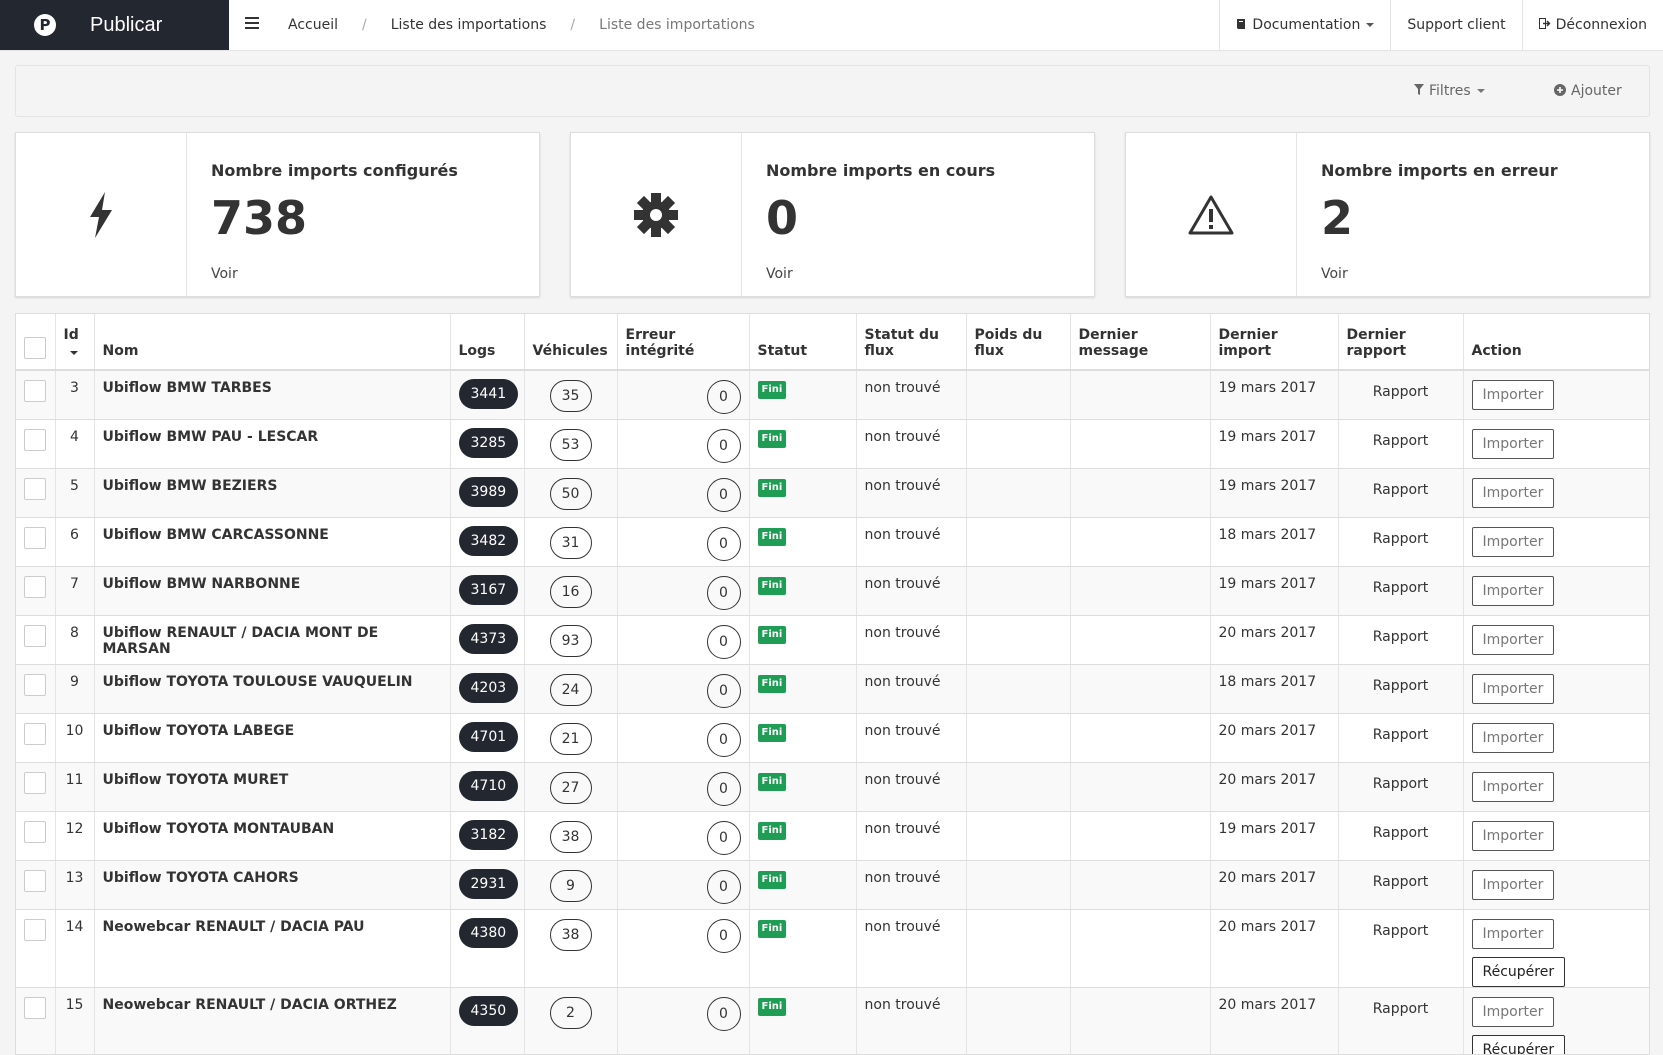 This screenshot has width=1663, height=1055. I want to click on row-logs-cell: 3285, so click(487, 443).